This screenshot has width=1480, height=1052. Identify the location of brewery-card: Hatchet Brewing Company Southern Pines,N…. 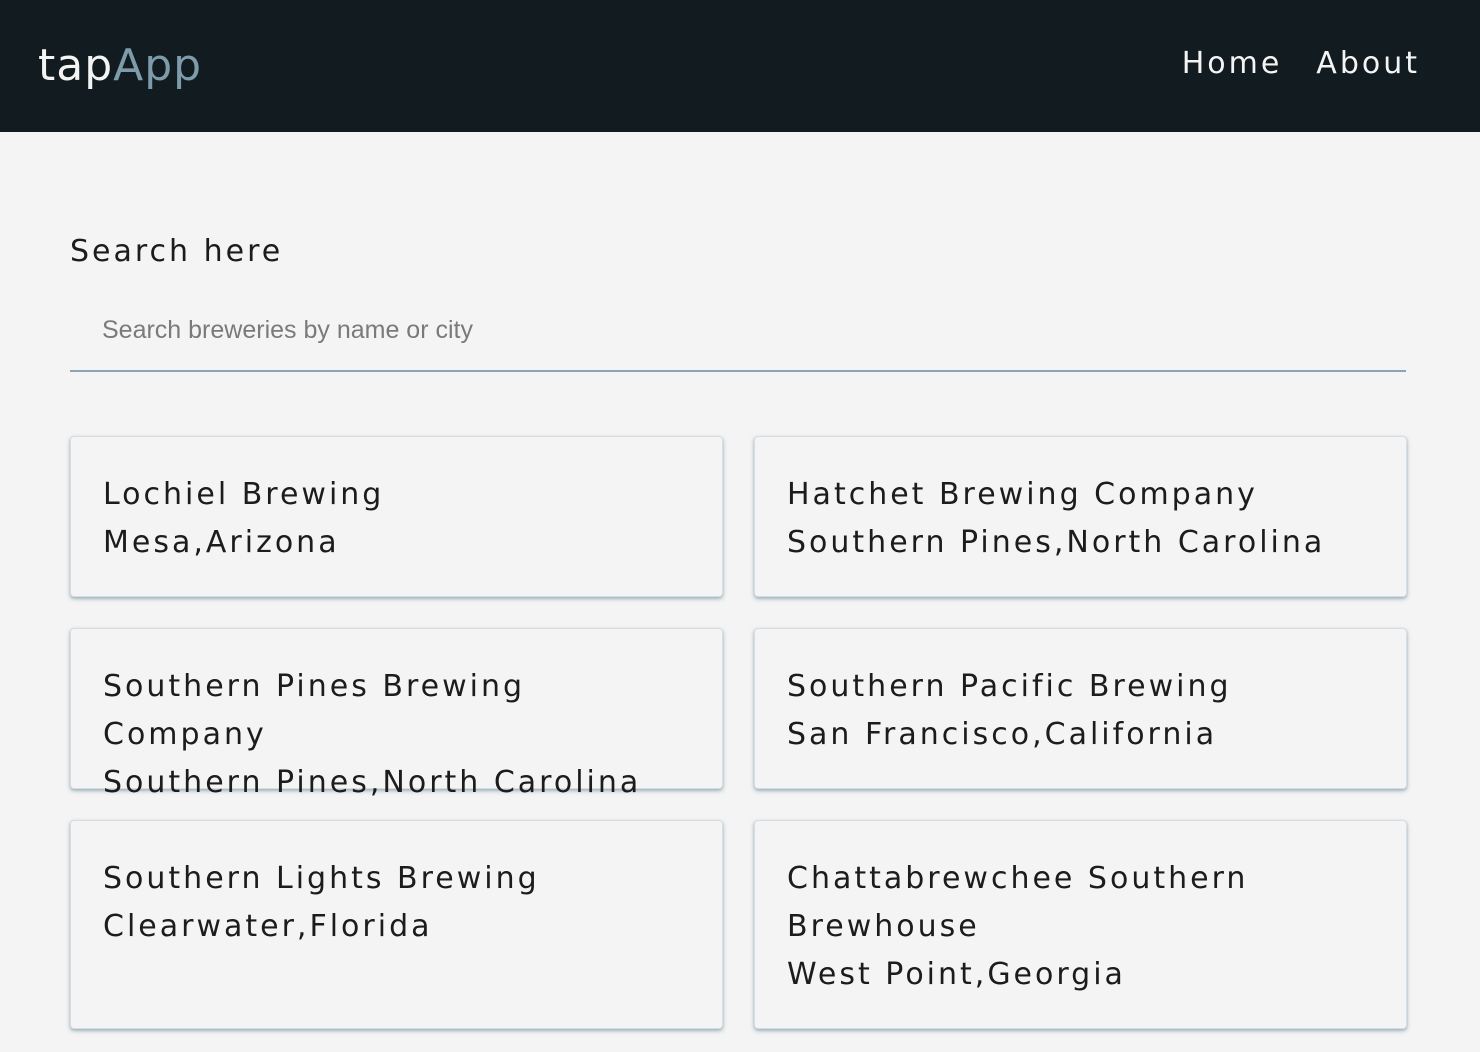
(1080, 516).